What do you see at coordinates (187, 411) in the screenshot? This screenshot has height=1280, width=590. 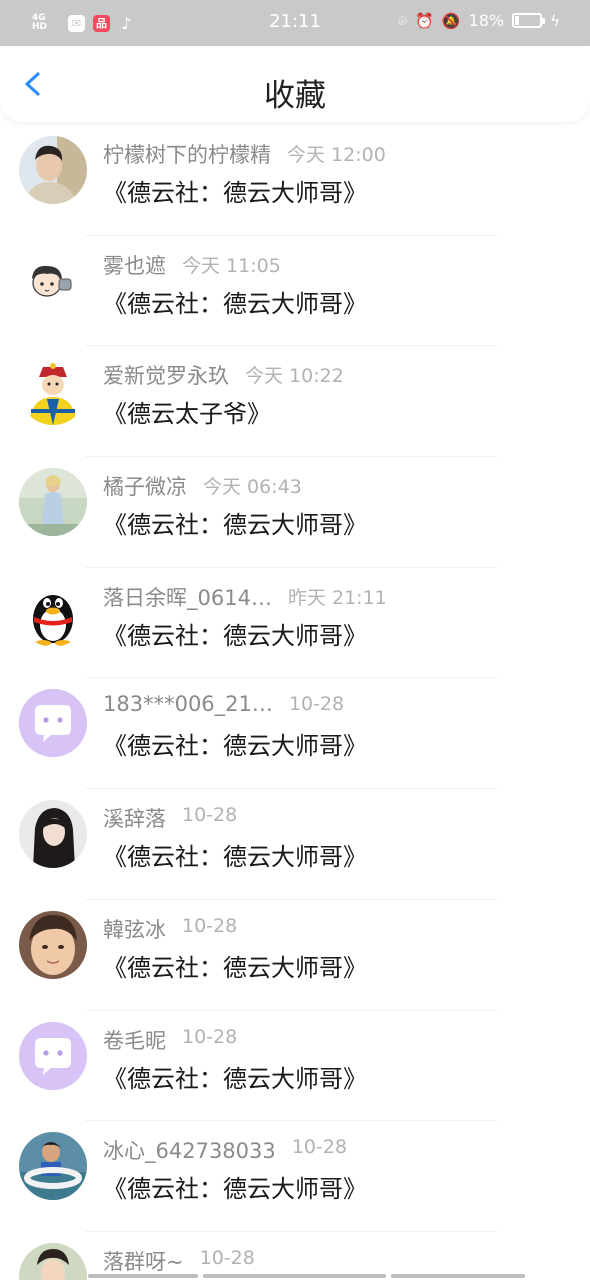 I see `favorite-title: 《德云太子爷》` at bounding box center [187, 411].